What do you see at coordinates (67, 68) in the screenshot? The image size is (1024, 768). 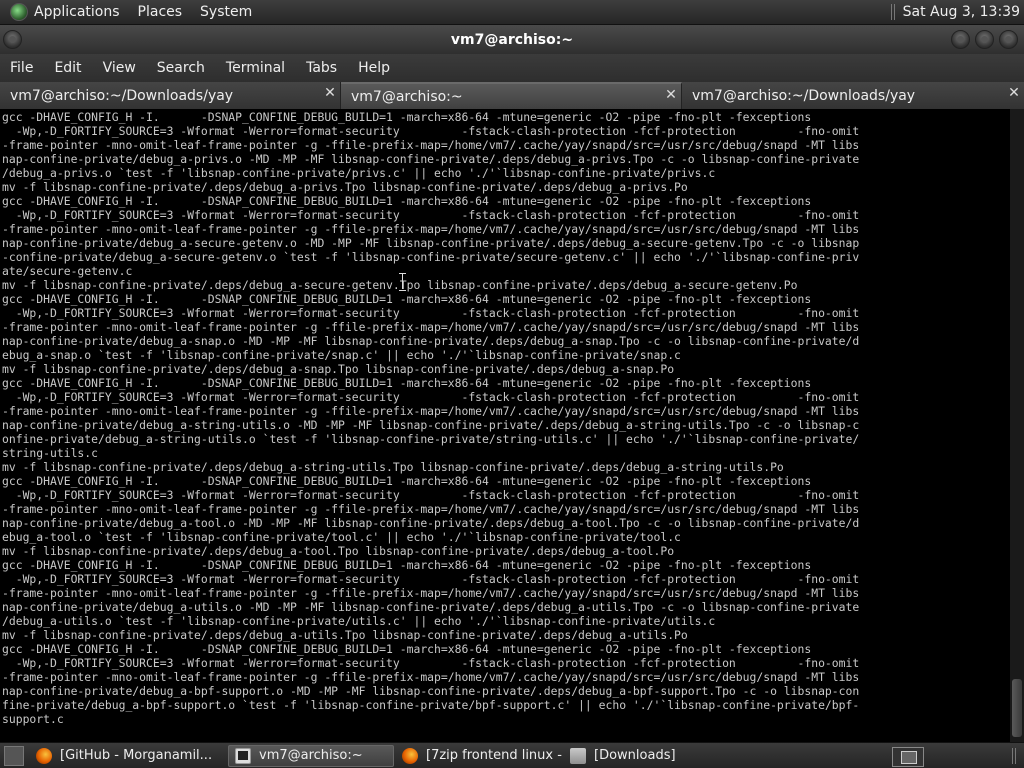 I see `menu-edit: Edit` at bounding box center [67, 68].